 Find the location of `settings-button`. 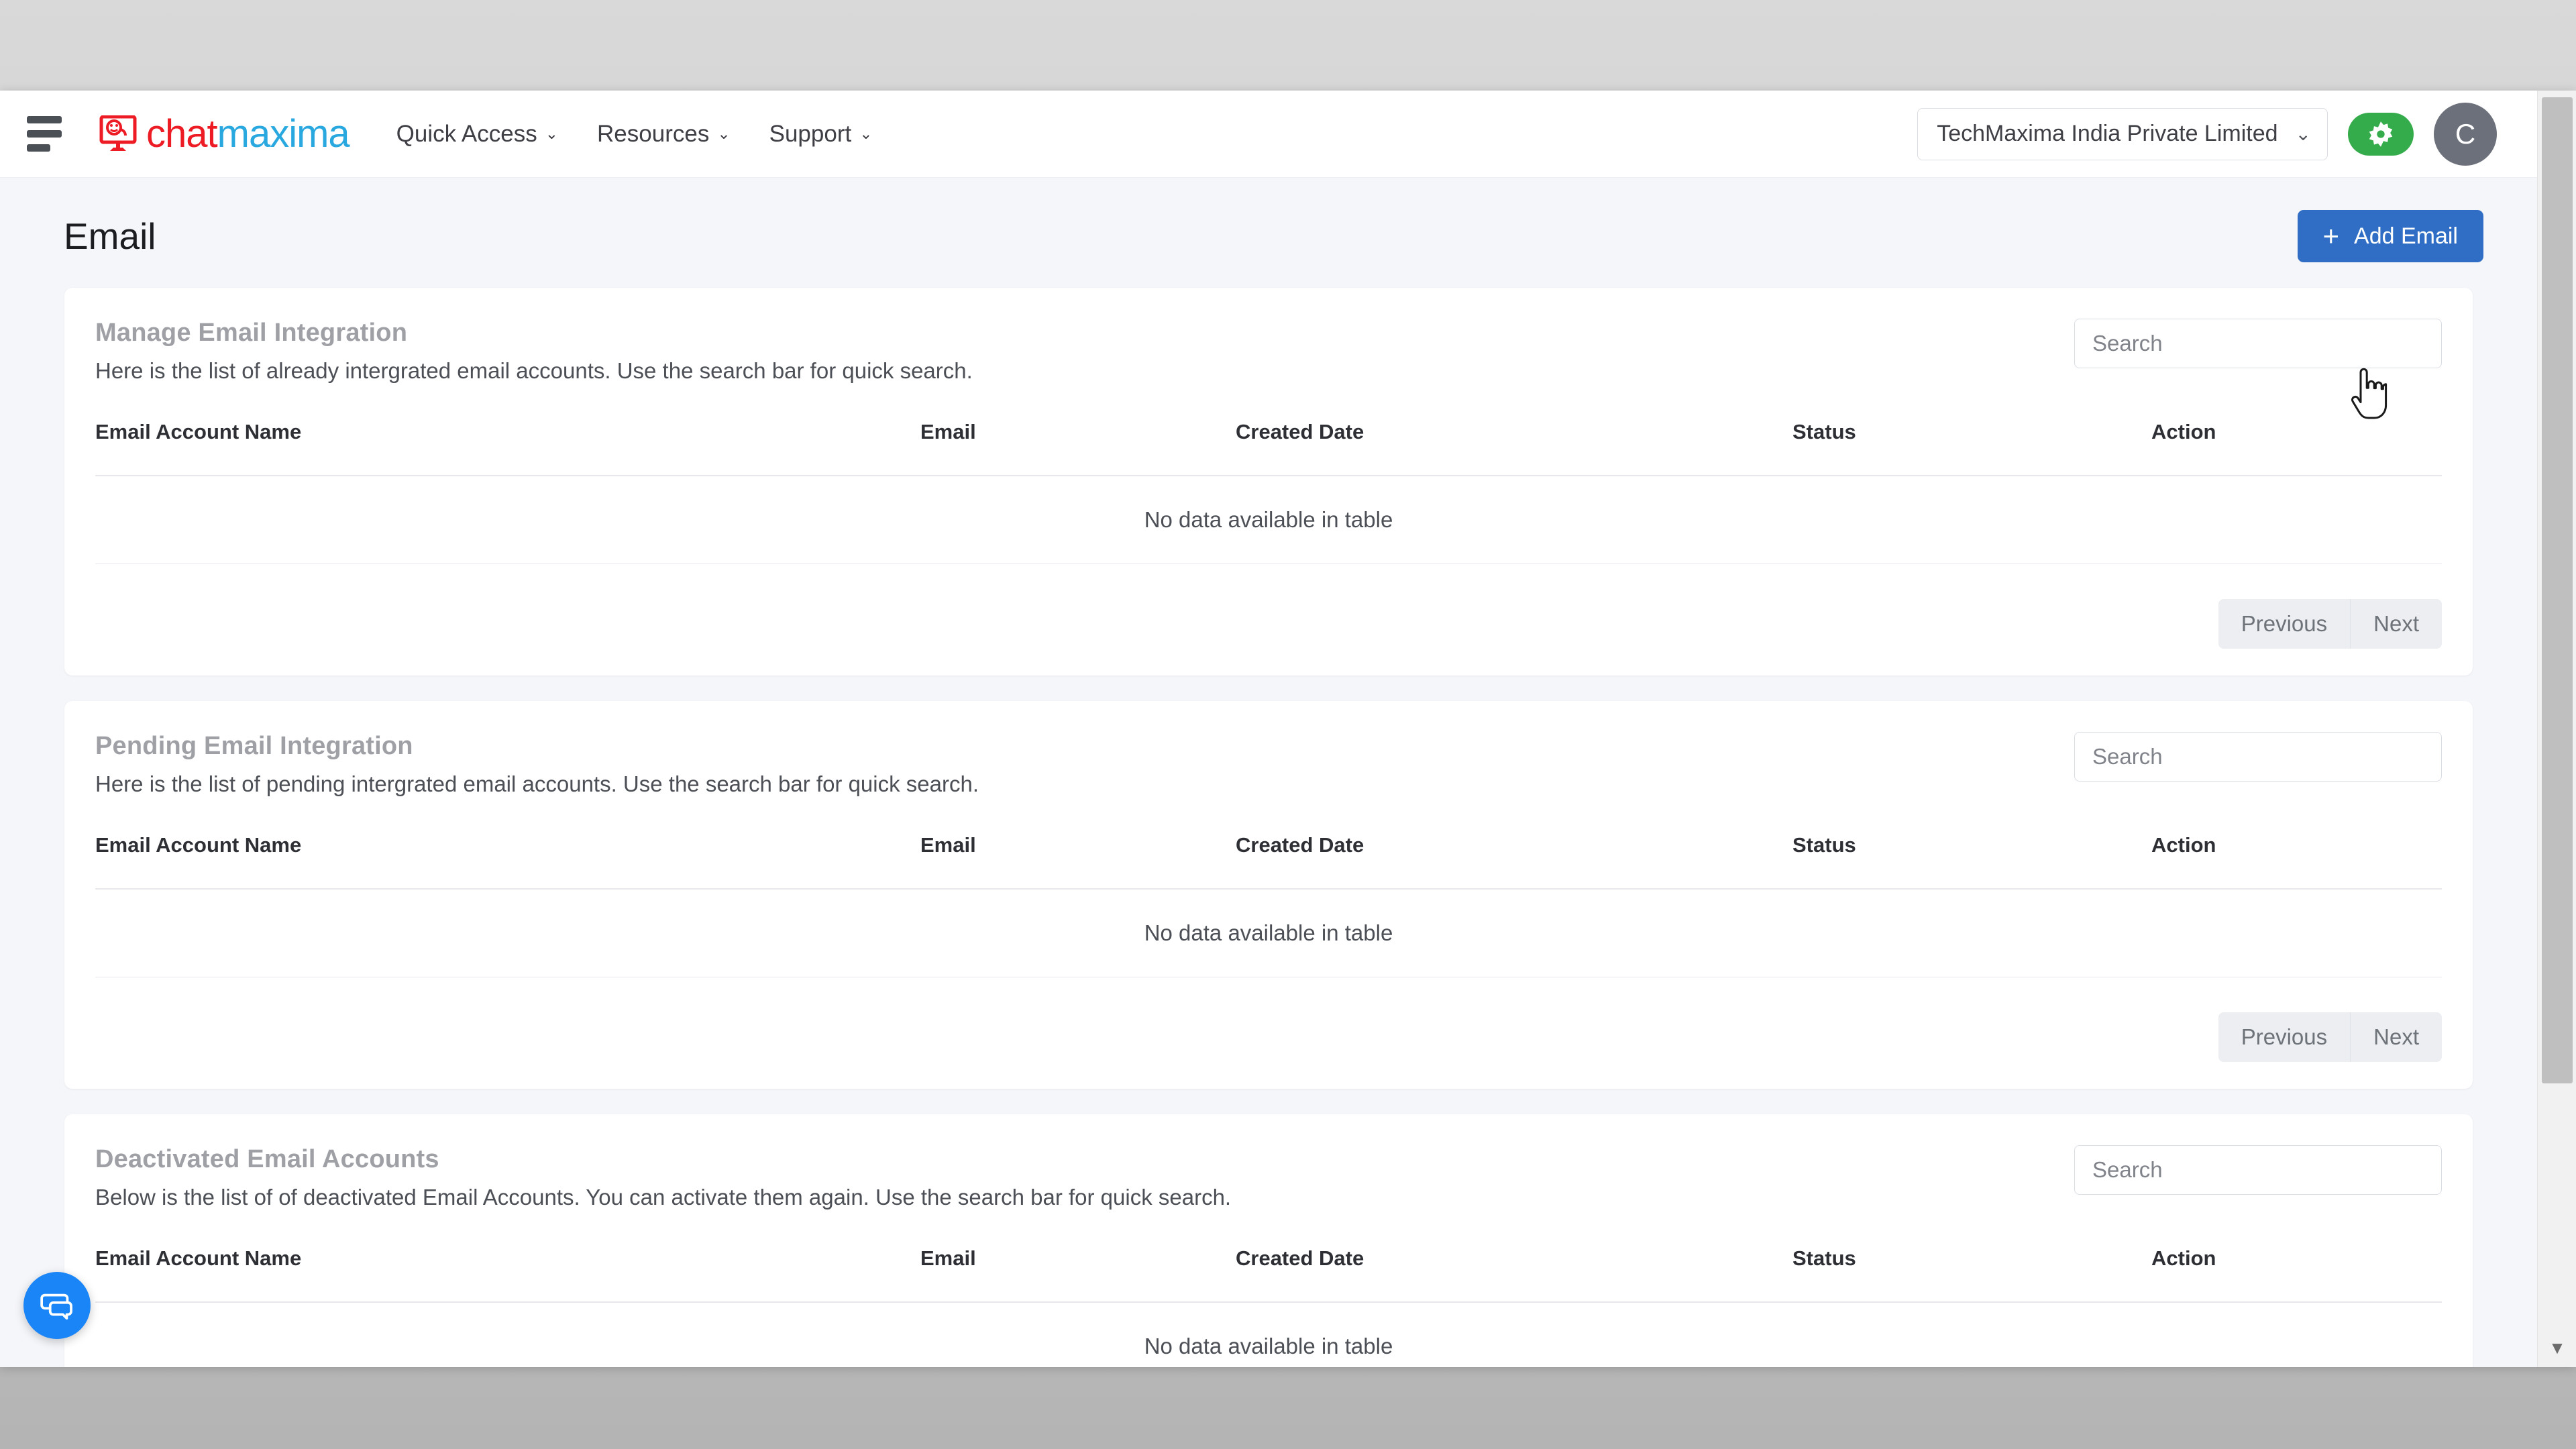

settings-button is located at coordinates (2381, 134).